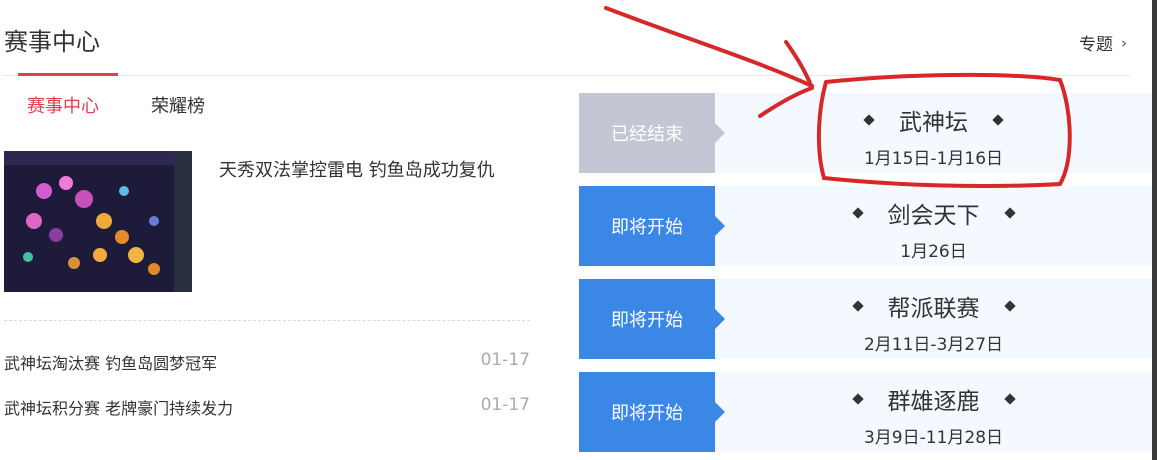 Image resolution: width=1157 pixels, height=460 pixels. I want to click on event-row: 即将开始 帮派联赛 2月11日-3月27日, so click(865, 319).